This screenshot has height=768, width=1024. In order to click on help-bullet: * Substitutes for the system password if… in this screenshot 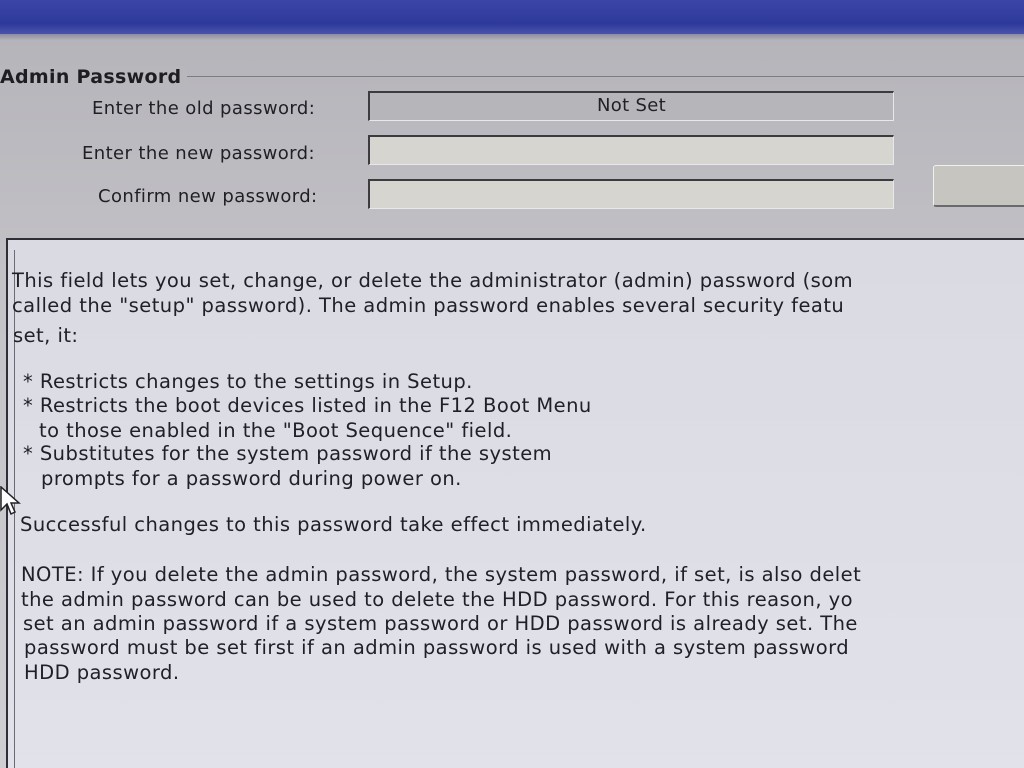, I will do `click(288, 453)`.